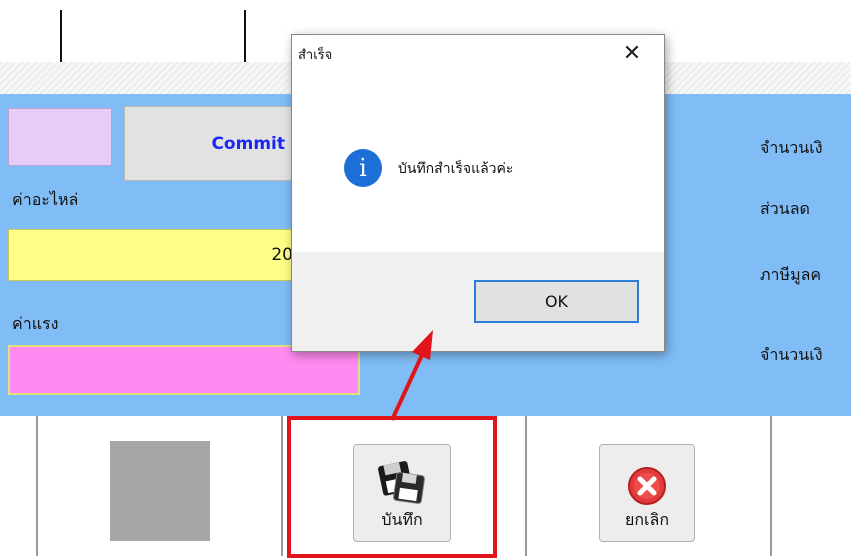  Describe the element at coordinates (647, 486) in the screenshot. I see `cancel-x-icon` at that location.